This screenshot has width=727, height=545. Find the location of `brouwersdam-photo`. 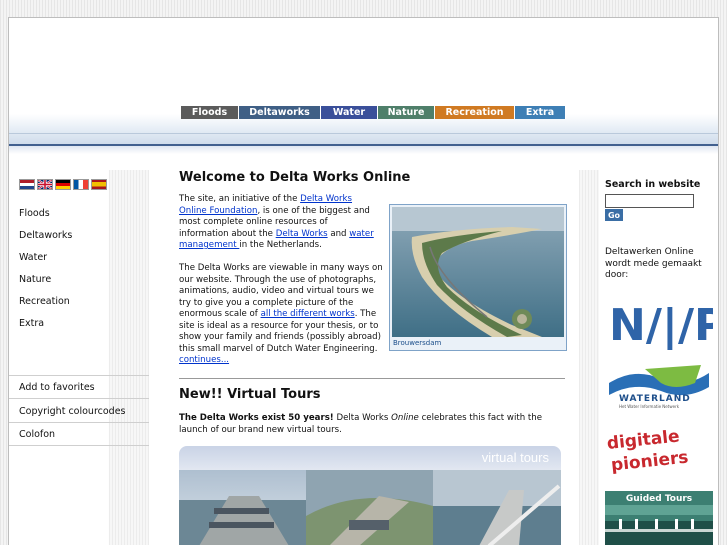

brouwersdam-photo is located at coordinates (478, 272).